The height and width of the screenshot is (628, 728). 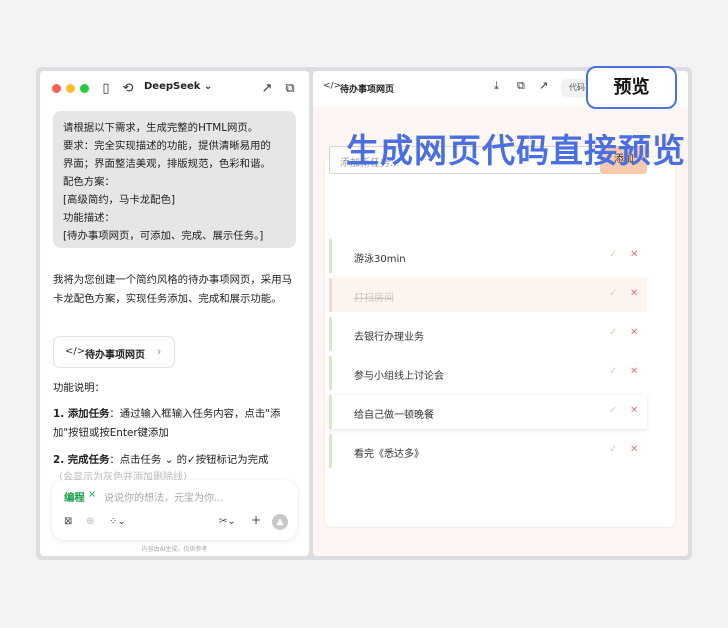 I want to click on mode-tag: 编程, so click(x=74, y=498).